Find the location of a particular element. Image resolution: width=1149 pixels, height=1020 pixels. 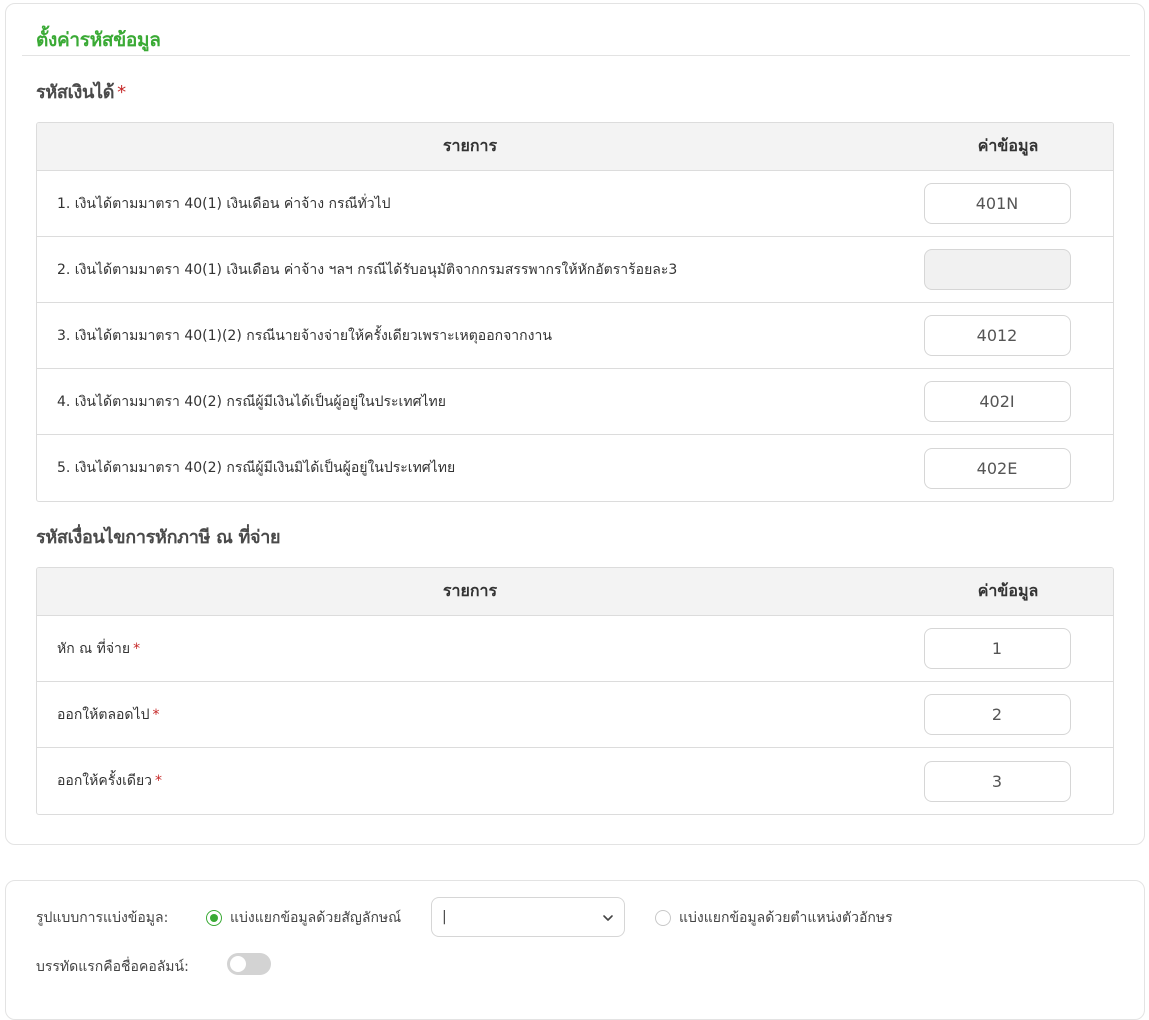

first-row-header-label: บรรทัดแรกคือชื่อคอลัมน์: is located at coordinates (112, 967).